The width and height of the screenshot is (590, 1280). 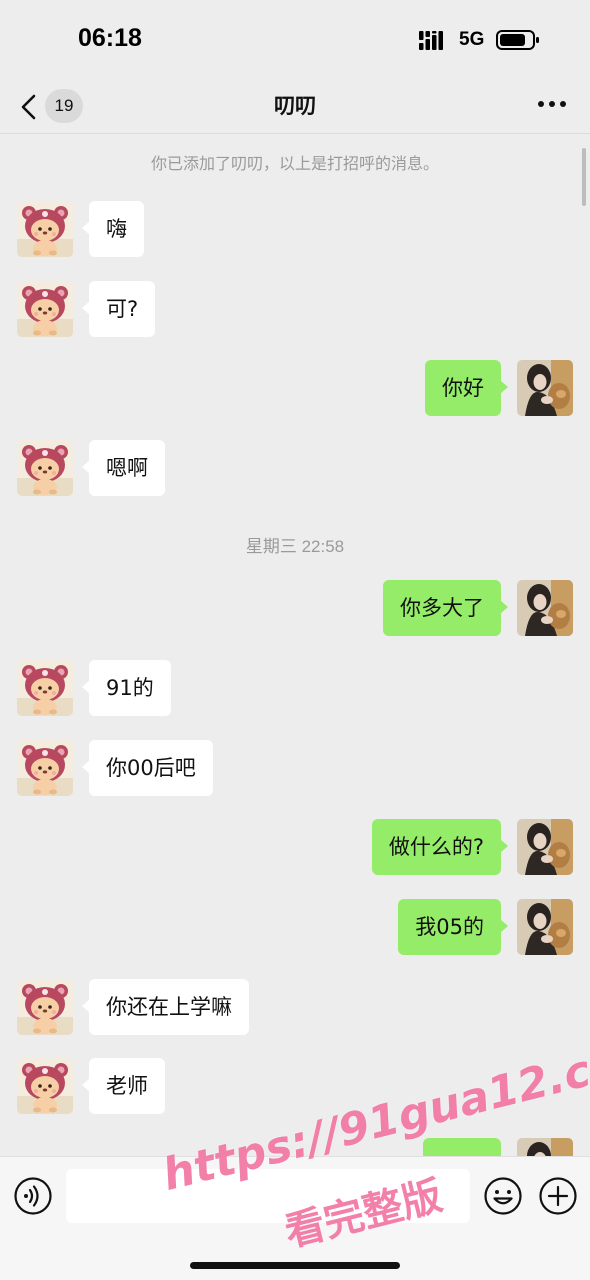 I want to click on message-row: 做什么的?, so click(x=295, y=849).